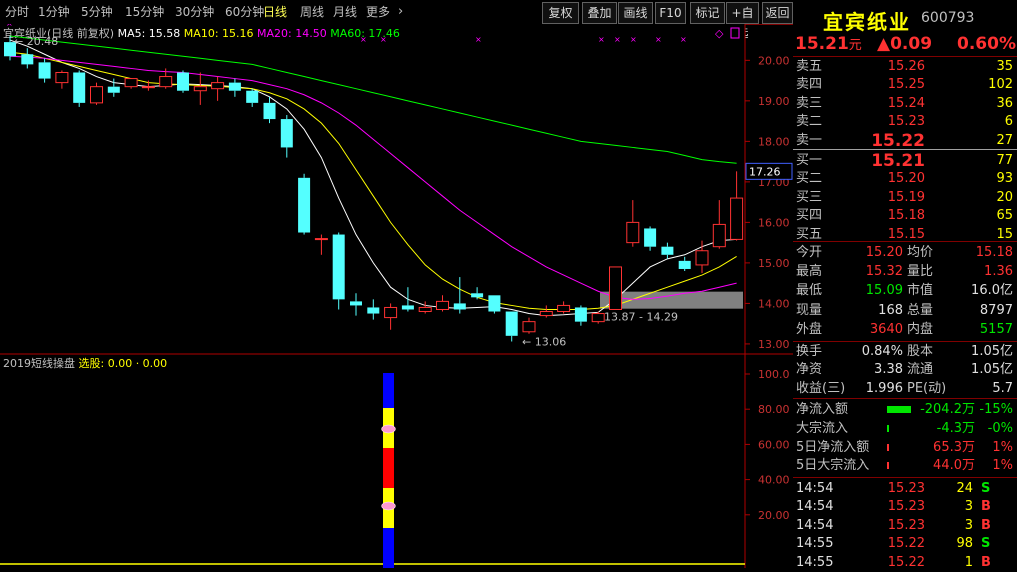  What do you see at coordinates (635, 13) in the screenshot?
I see `toolbar-button-2: 画线` at bounding box center [635, 13].